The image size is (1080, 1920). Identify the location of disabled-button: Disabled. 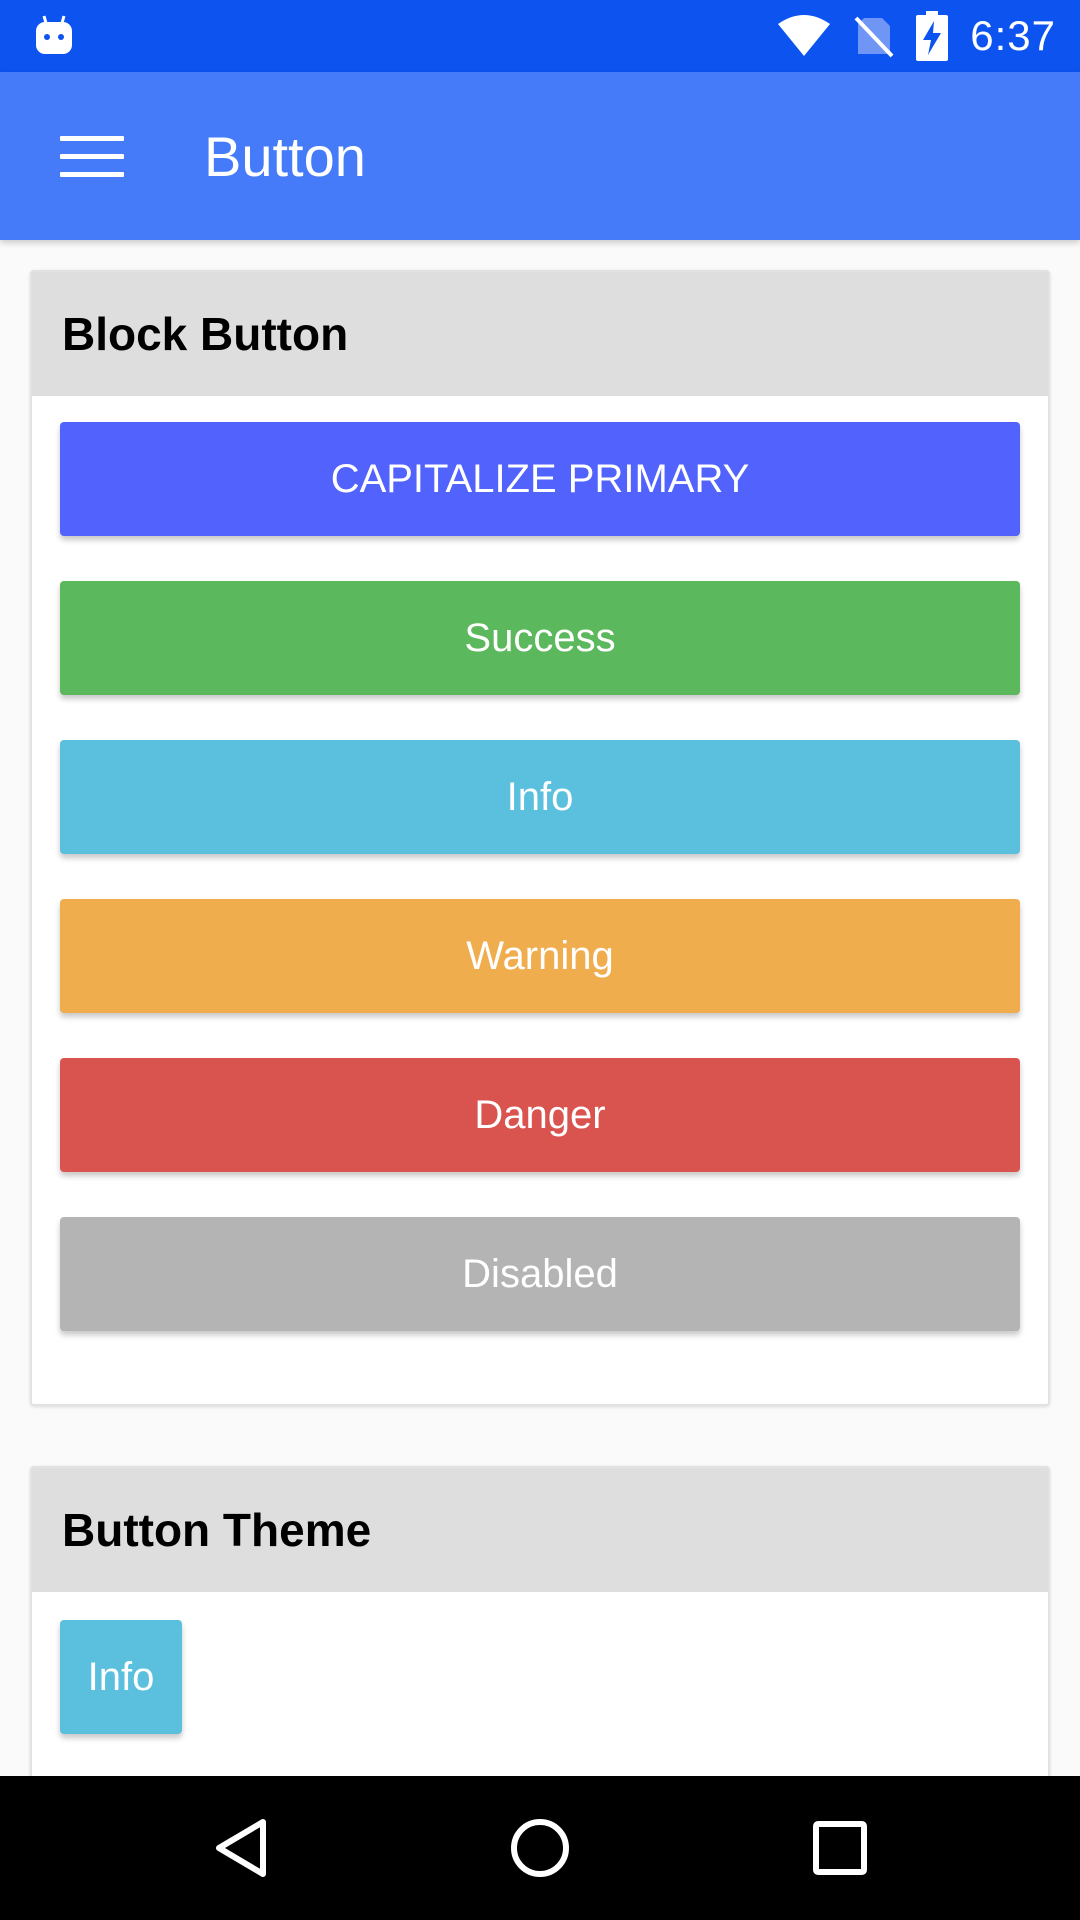
(540, 1274).